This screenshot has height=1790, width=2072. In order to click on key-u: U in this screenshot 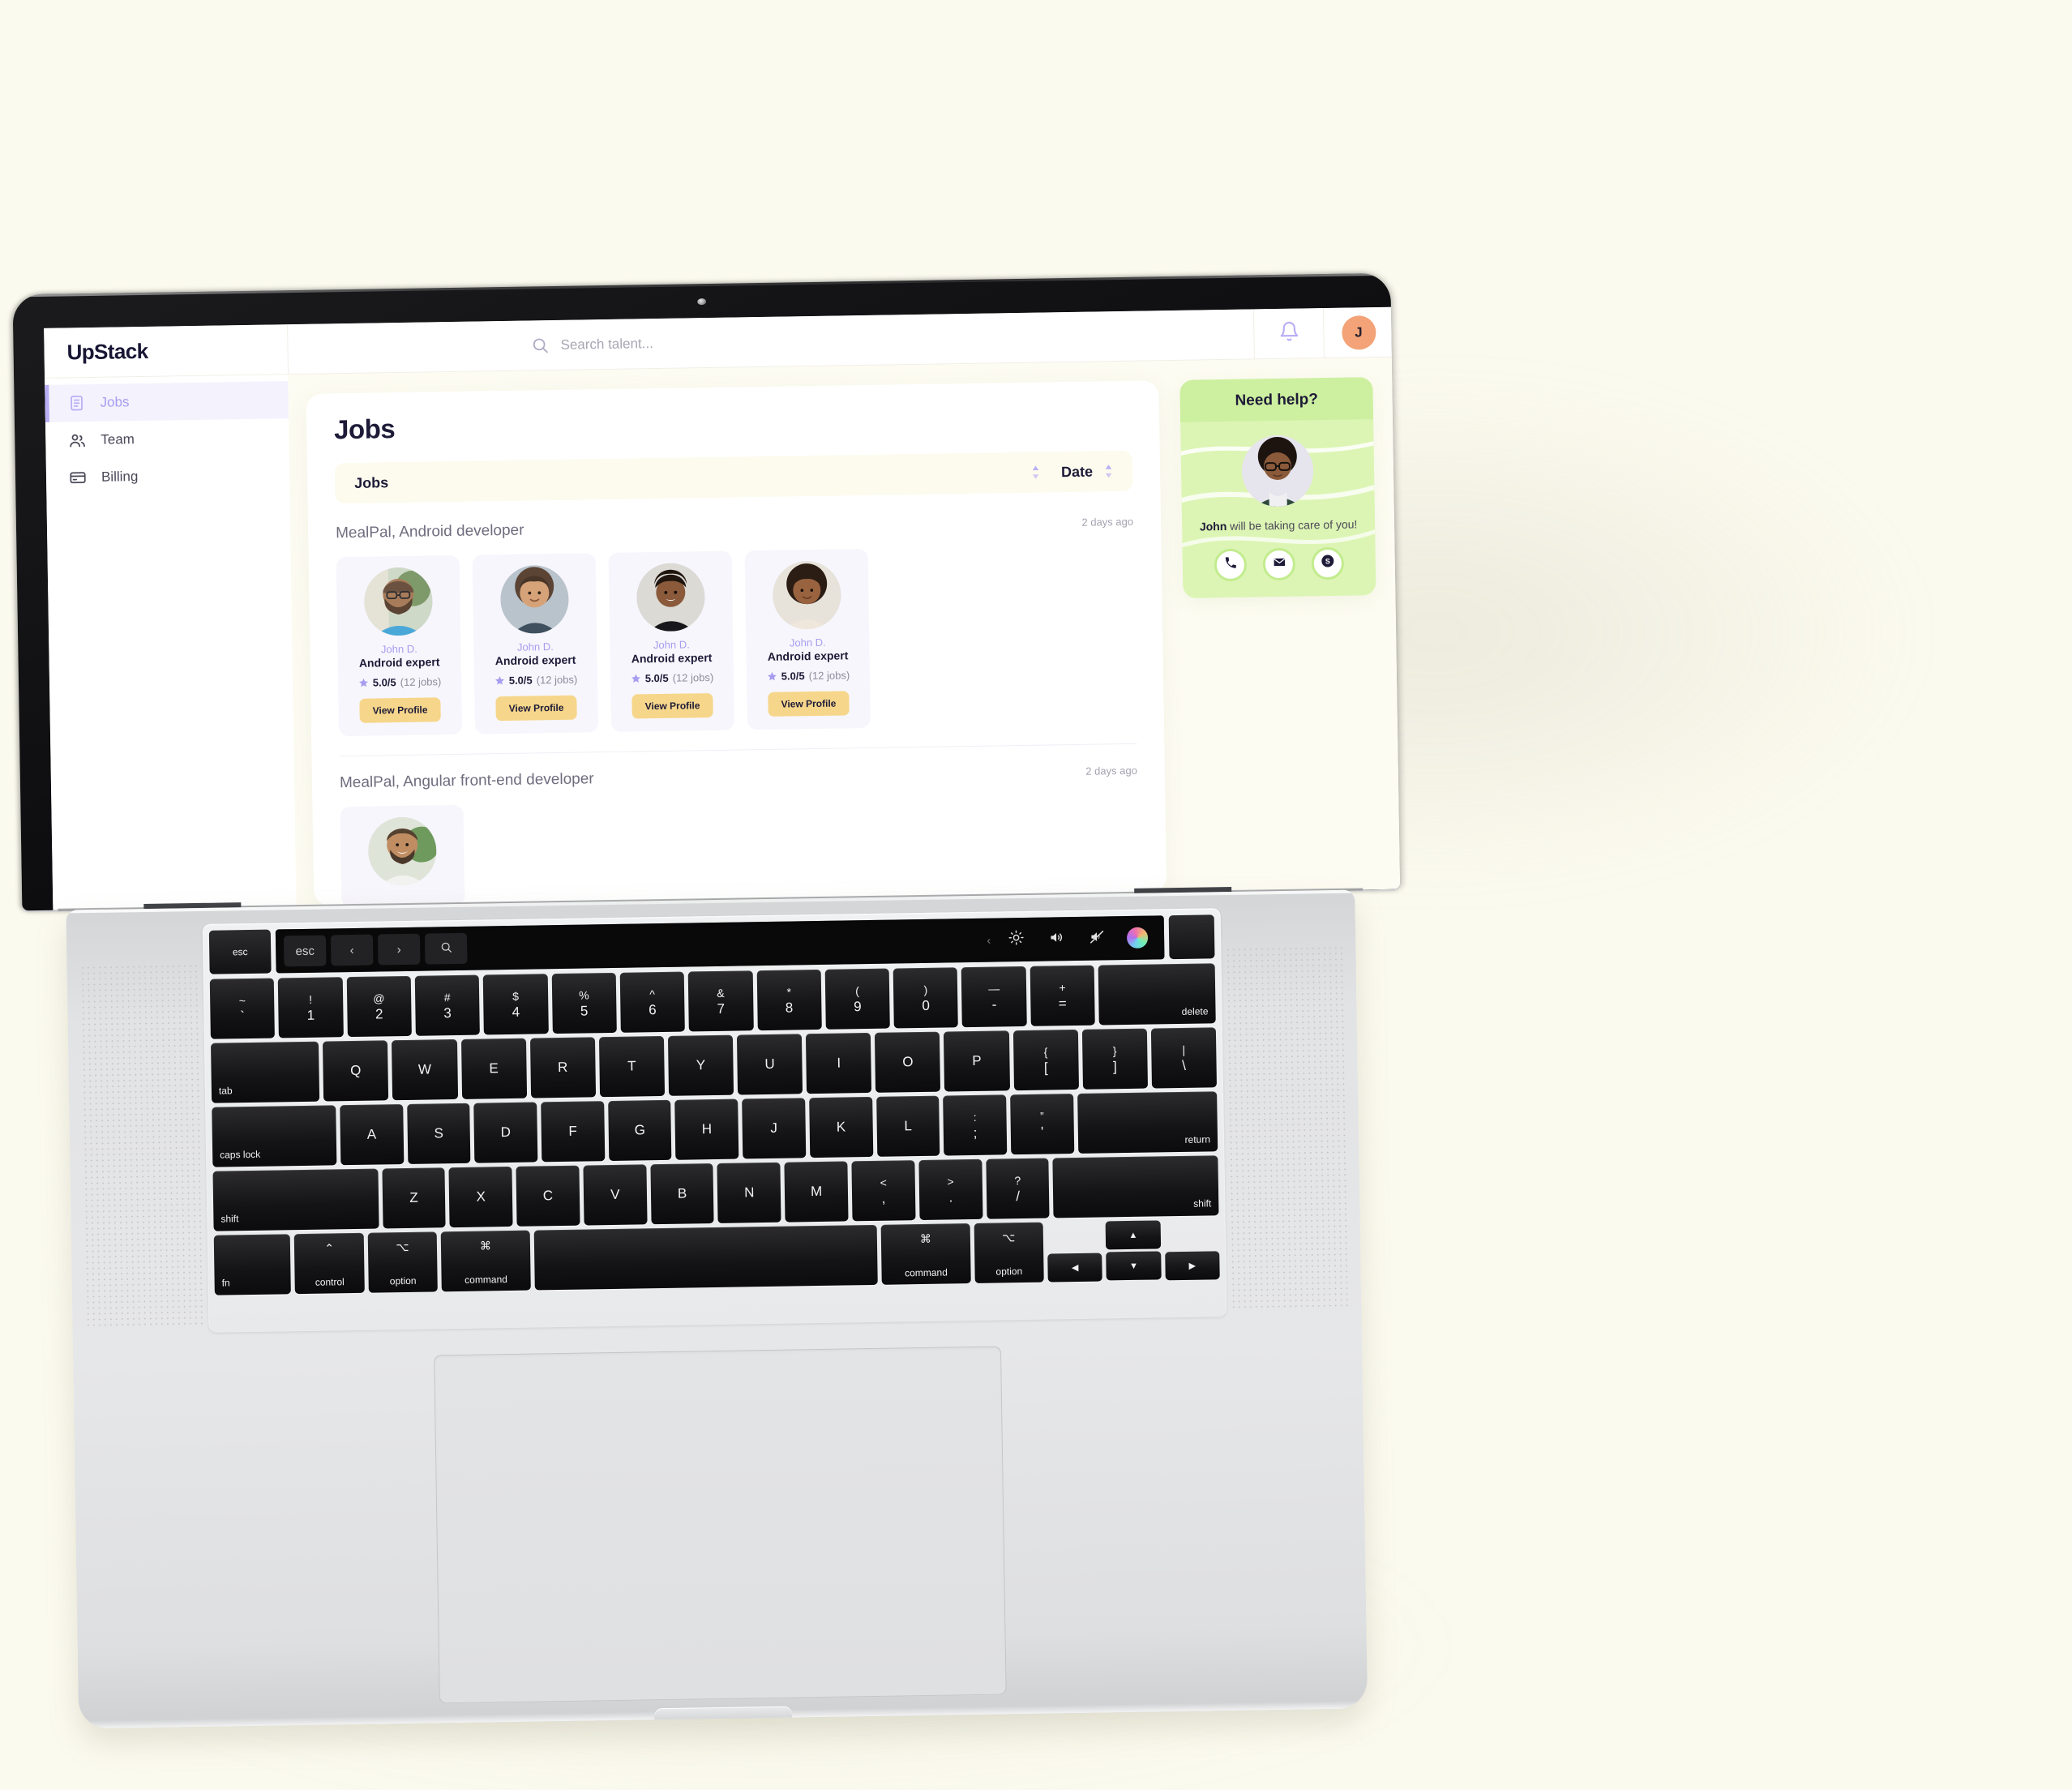, I will do `click(770, 1064)`.